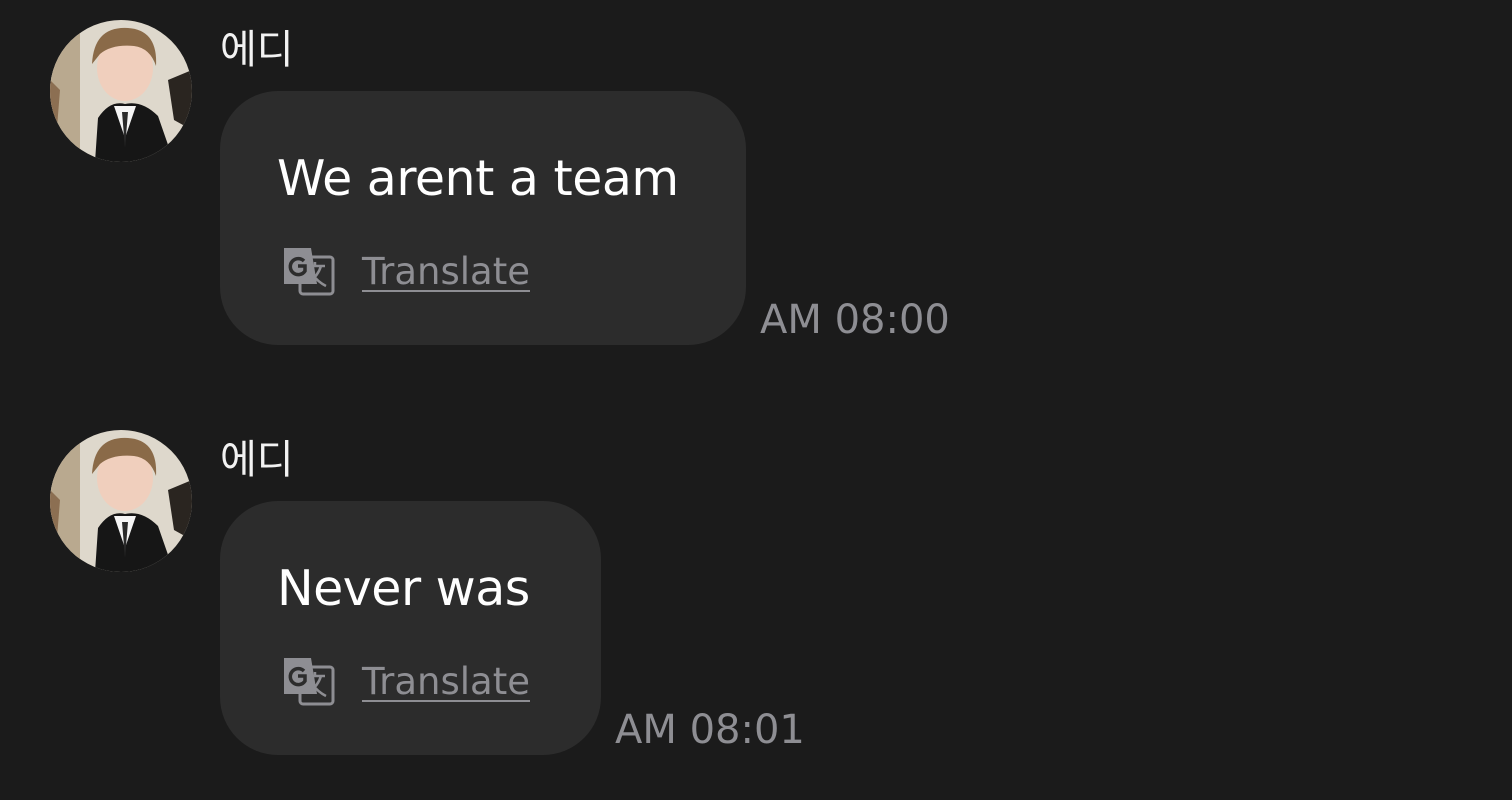 Image resolution: width=1512 pixels, height=800 pixels. I want to click on message-timestamp: AM 08:00, so click(855, 320).